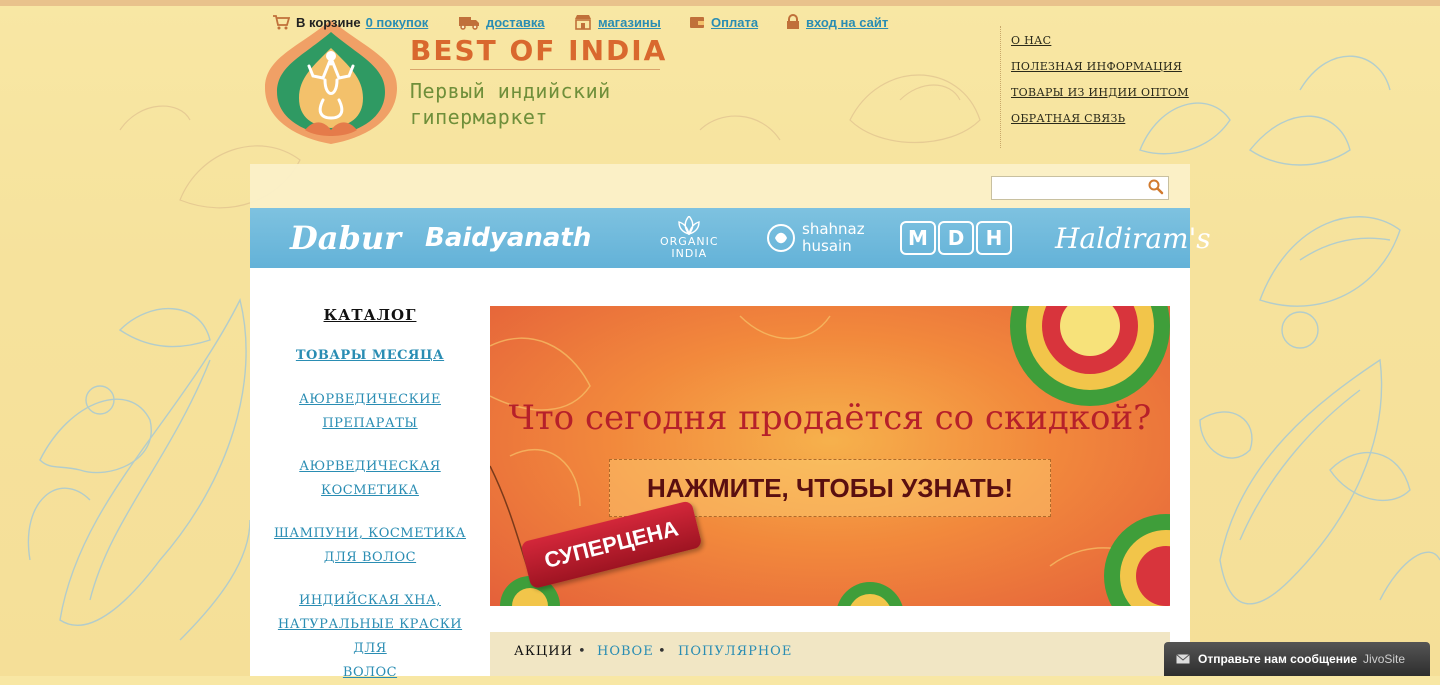 This screenshot has width=1440, height=685. What do you see at coordinates (510, 104) in the screenshot?
I see `site-tagline: Первый индийский гипермаркет` at bounding box center [510, 104].